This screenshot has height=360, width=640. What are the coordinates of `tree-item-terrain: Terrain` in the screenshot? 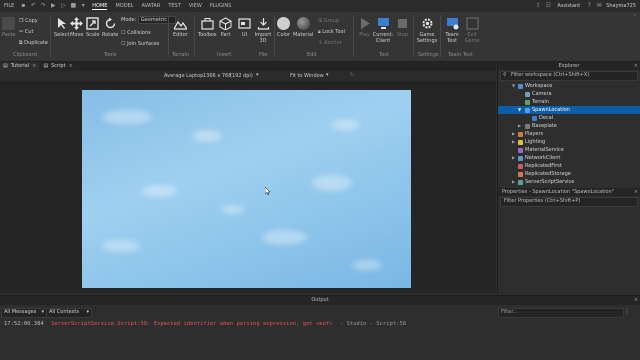 It's located at (569, 102).